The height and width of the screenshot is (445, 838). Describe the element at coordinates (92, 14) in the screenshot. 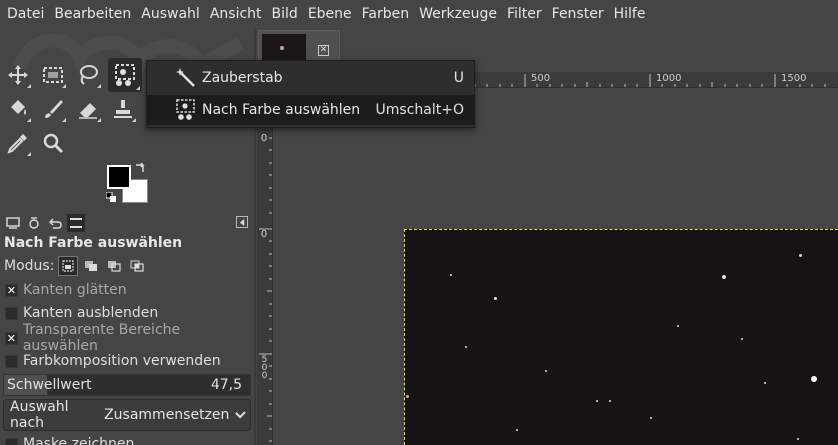

I see `menu-bearbeiten: Bearbeiten` at that location.